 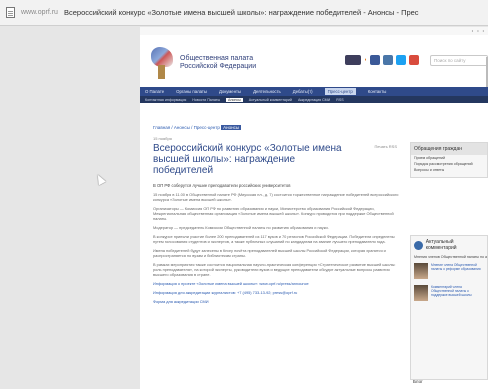 I want to click on vk-icon, so click(x=388, y=60).